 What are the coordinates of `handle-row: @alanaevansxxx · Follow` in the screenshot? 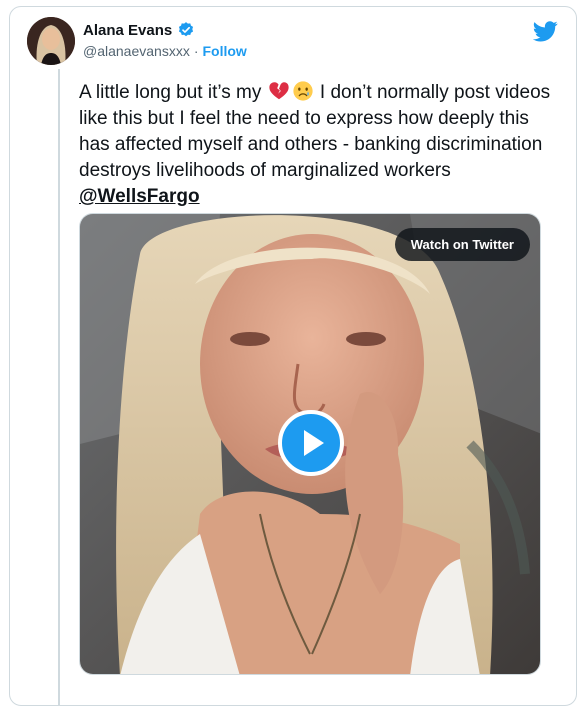 It's located at (165, 51).